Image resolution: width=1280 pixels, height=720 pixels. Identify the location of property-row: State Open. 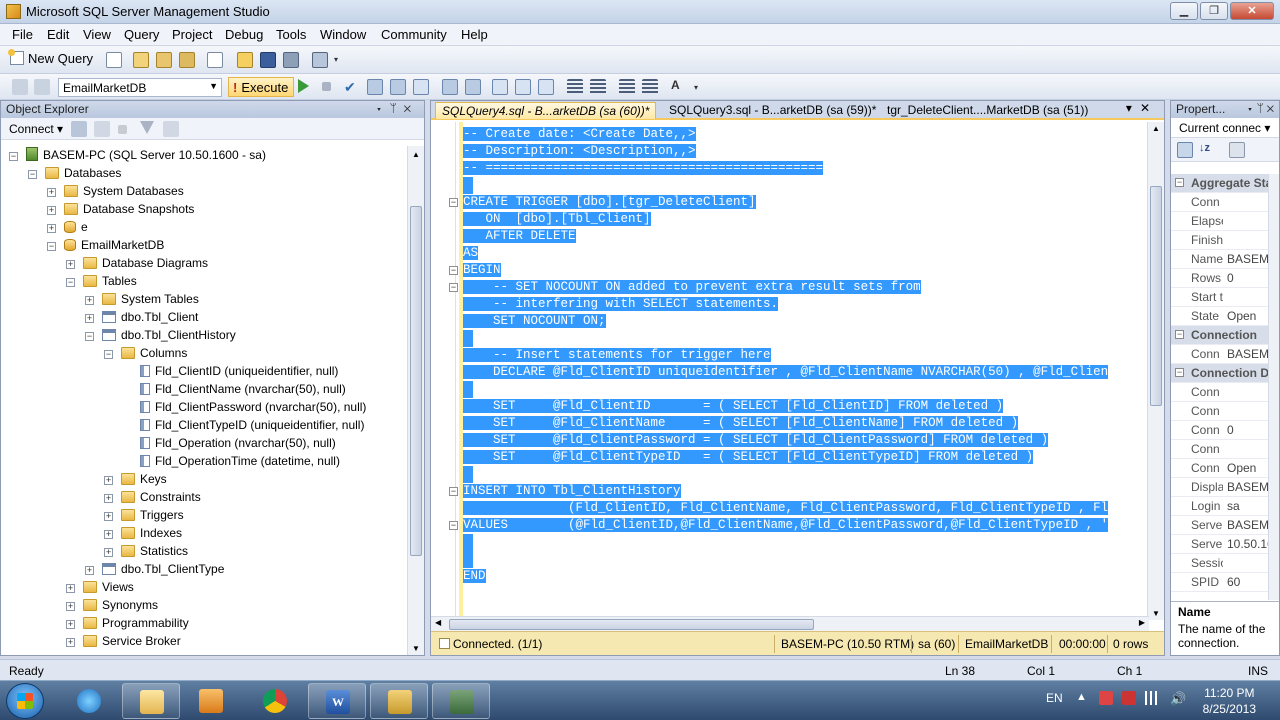
(1225, 316).